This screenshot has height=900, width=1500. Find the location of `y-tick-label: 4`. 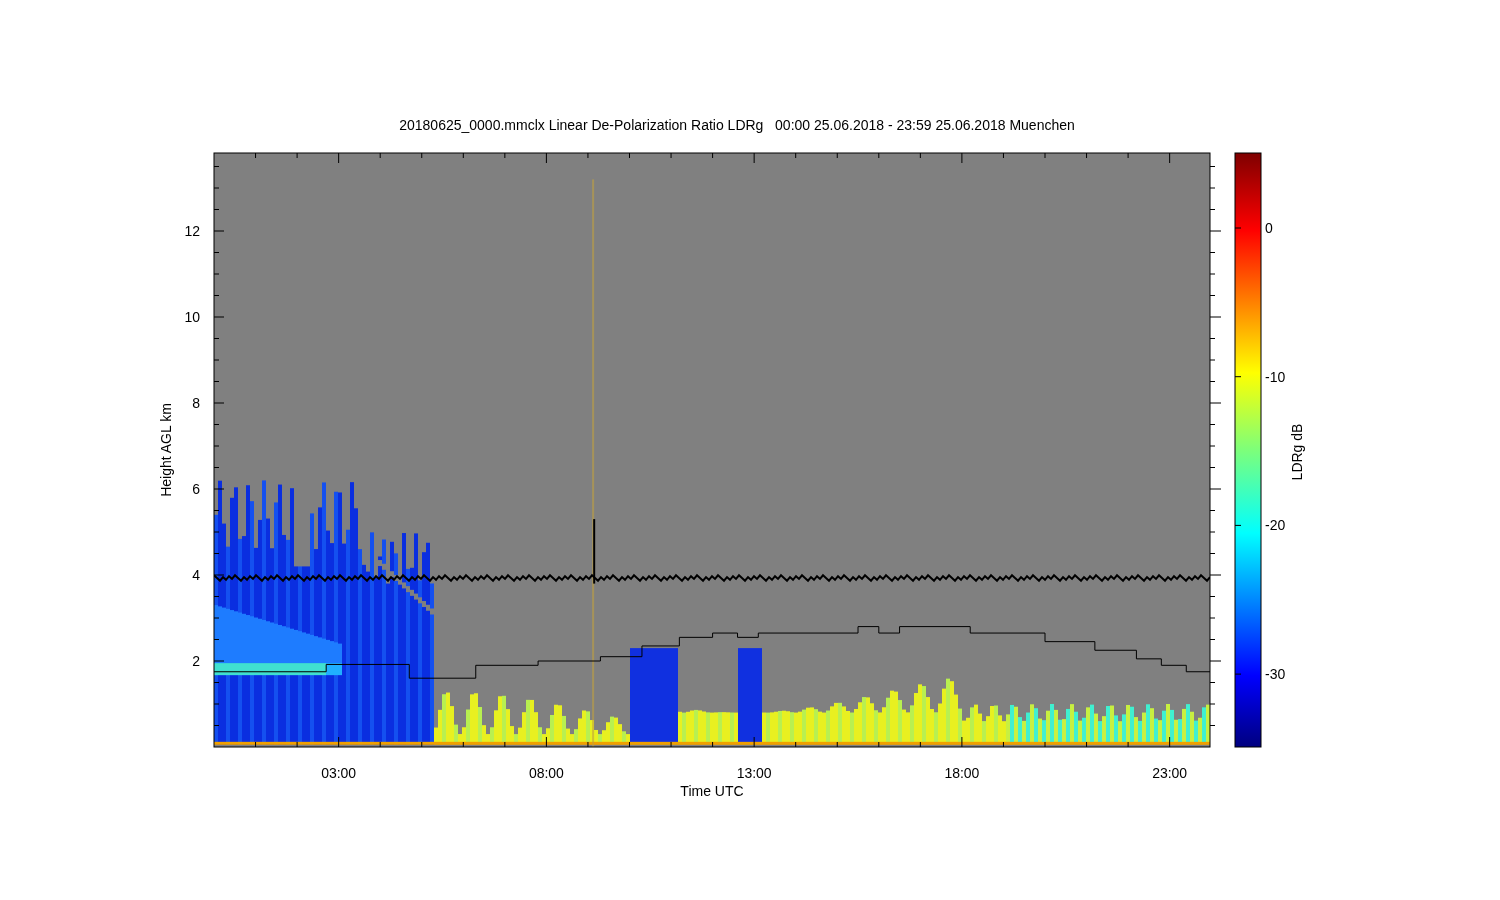

y-tick-label: 4 is located at coordinates (196, 575).